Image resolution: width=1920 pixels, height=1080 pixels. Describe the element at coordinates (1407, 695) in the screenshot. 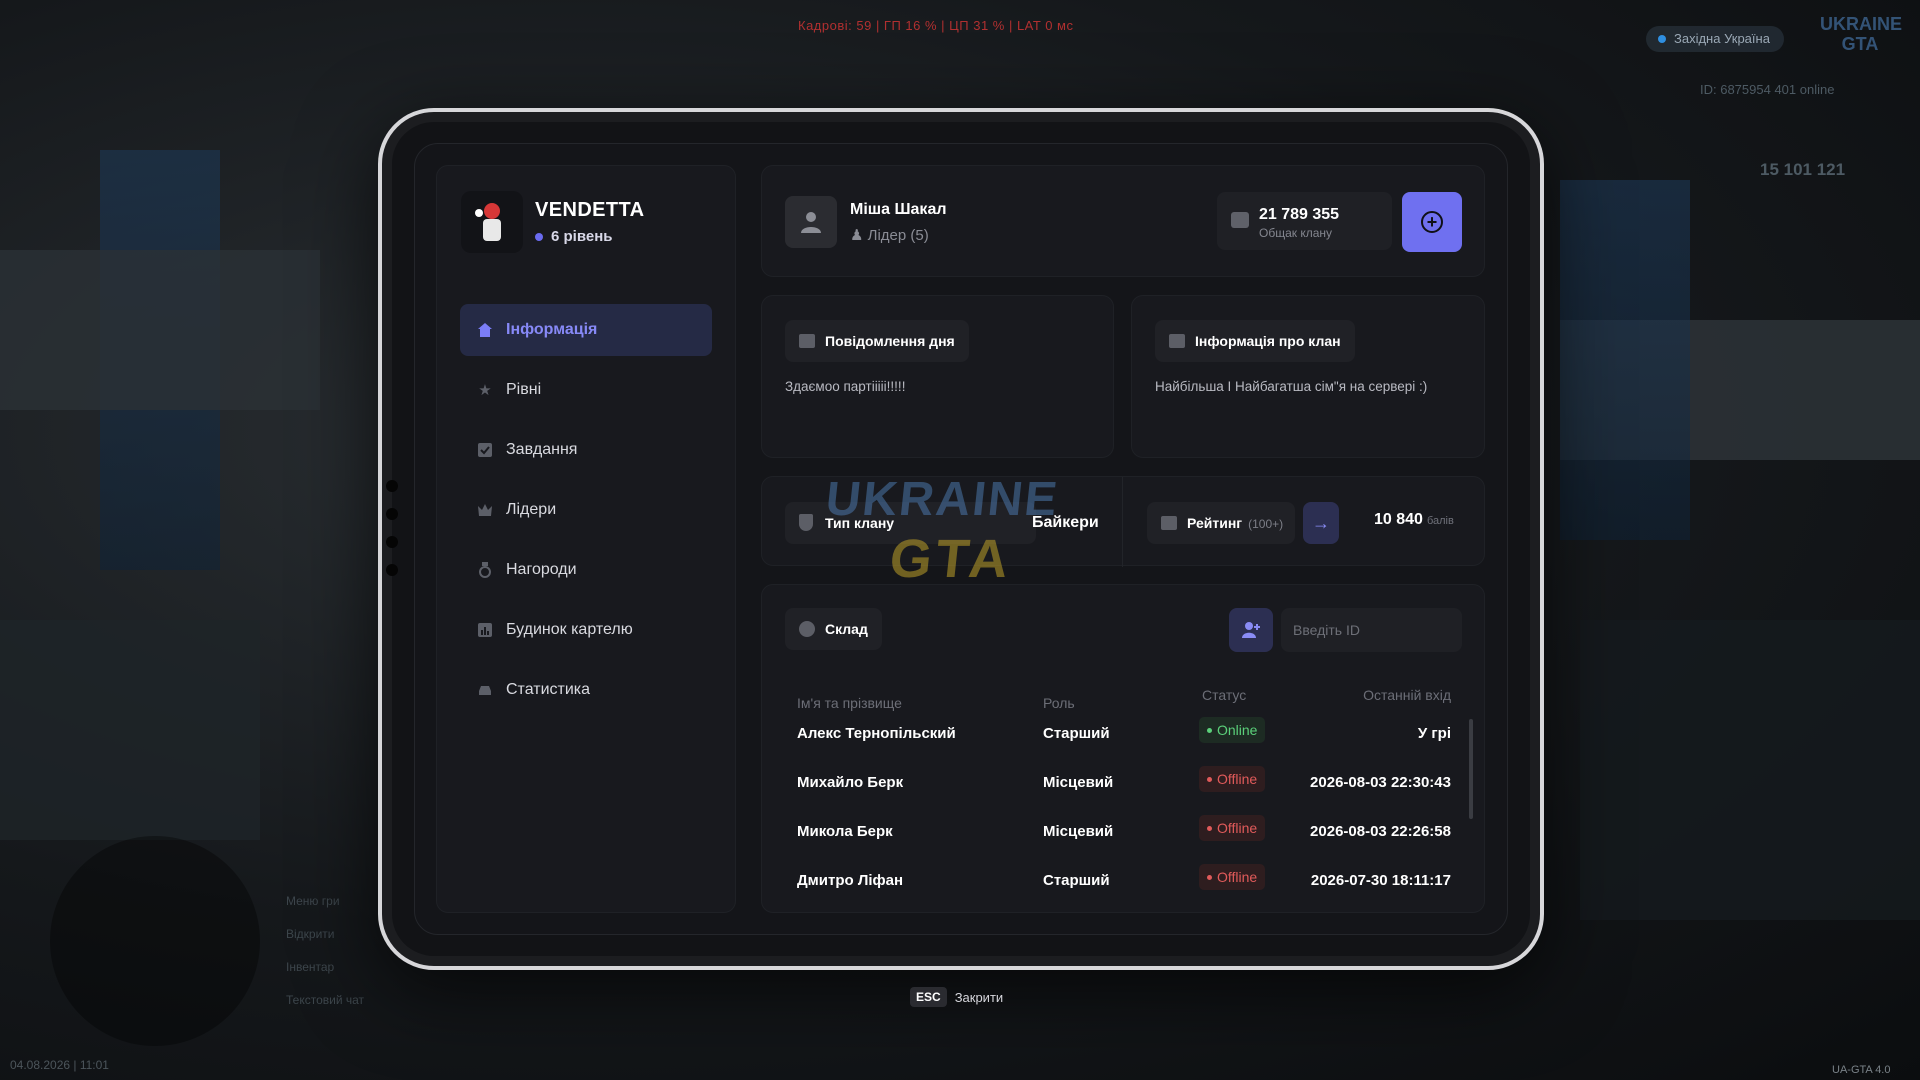

I see `column-header-last-login: Останній вхід` at that location.